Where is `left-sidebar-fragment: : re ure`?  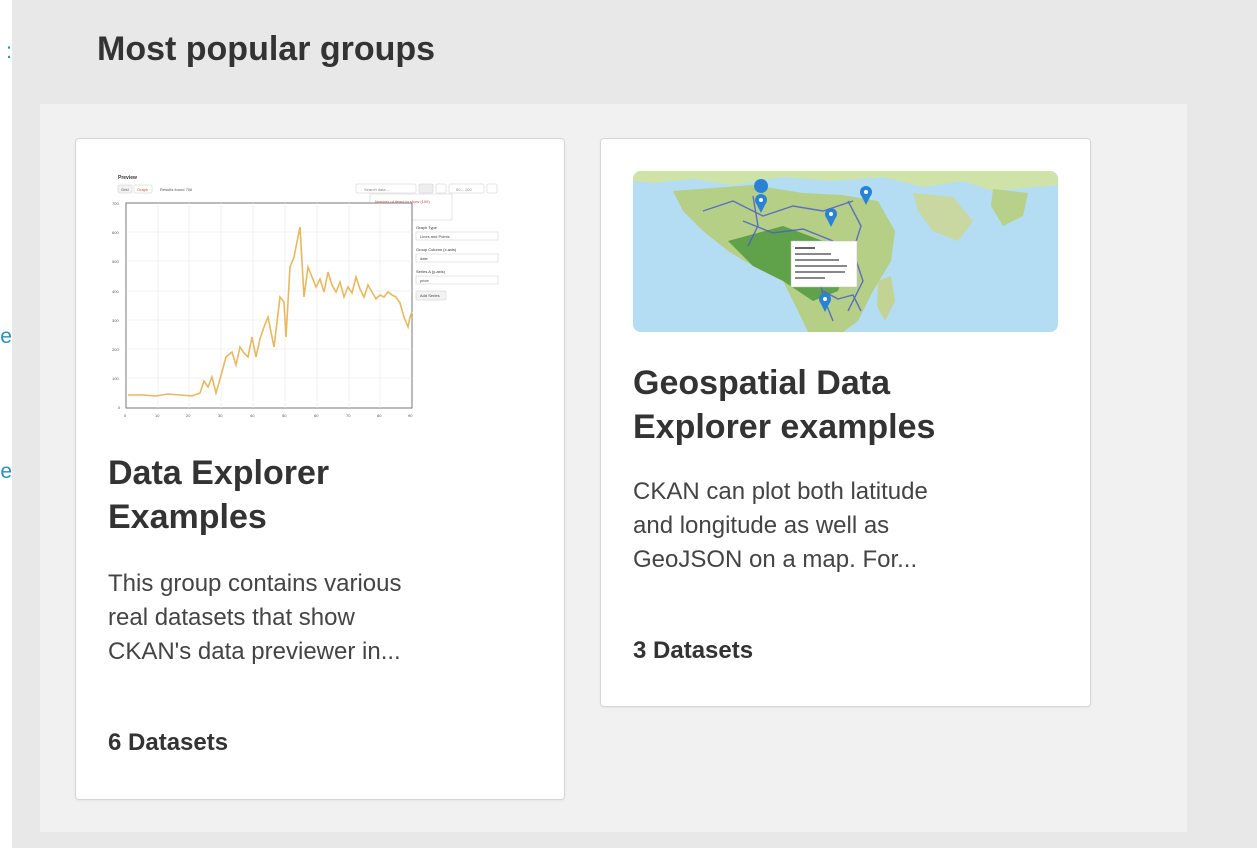
left-sidebar-fragment: : re ure is located at coordinates (6, 424).